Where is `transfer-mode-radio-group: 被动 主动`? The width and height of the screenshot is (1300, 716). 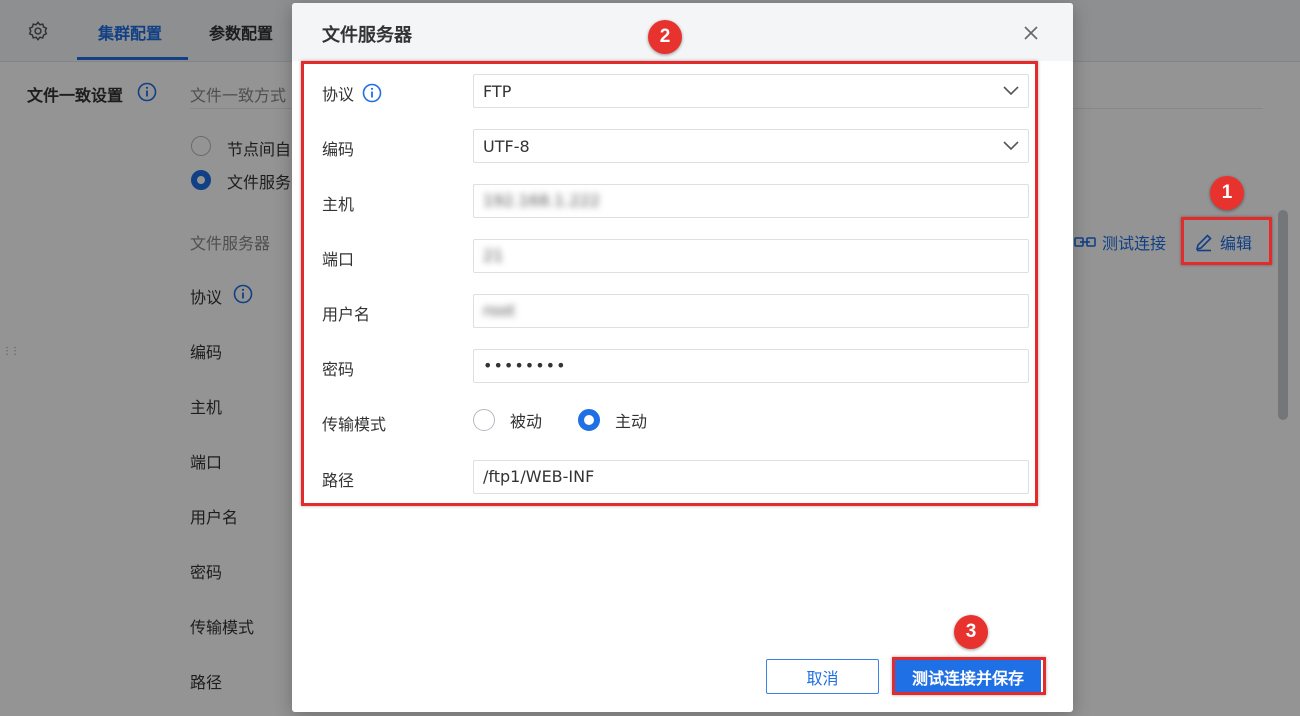 transfer-mode-radio-group: 被动 主动 is located at coordinates (578, 420).